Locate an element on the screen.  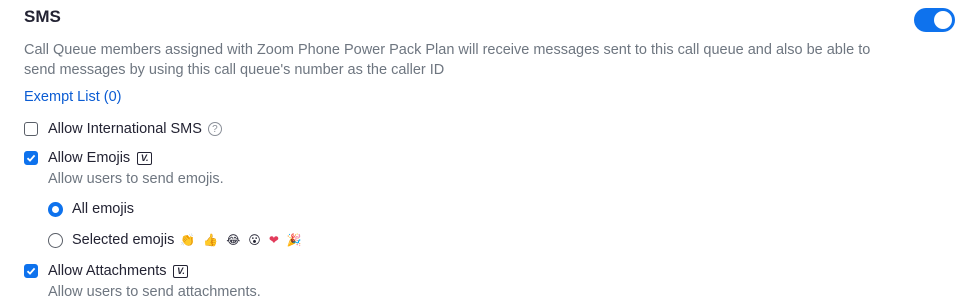
selected-emojis-radio-row: Selected emojis 👏 👍 😂 😮 ❤ 🎉 is located at coordinates (175, 240).